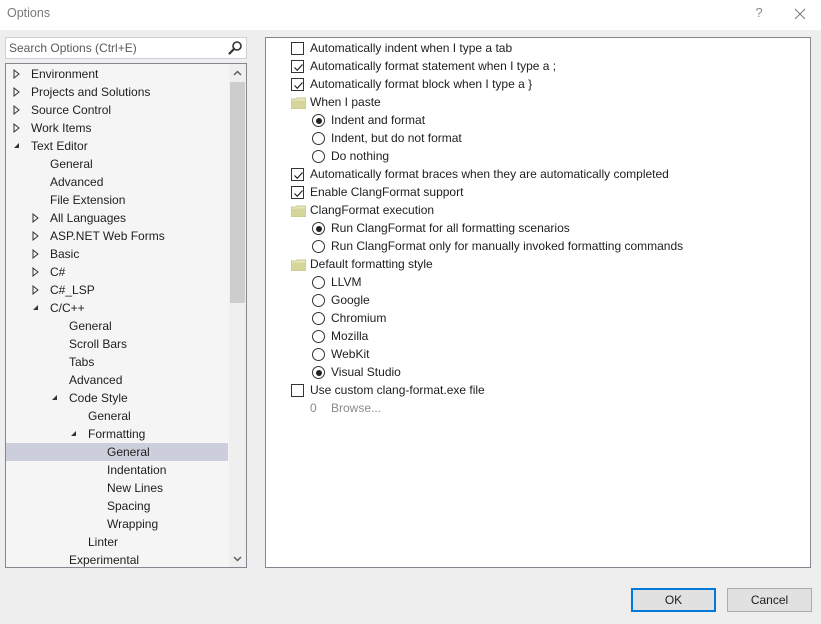 The height and width of the screenshot is (624, 821). What do you see at coordinates (135, 488) in the screenshot?
I see `tree-item-label: New Lines` at bounding box center [135, 488].